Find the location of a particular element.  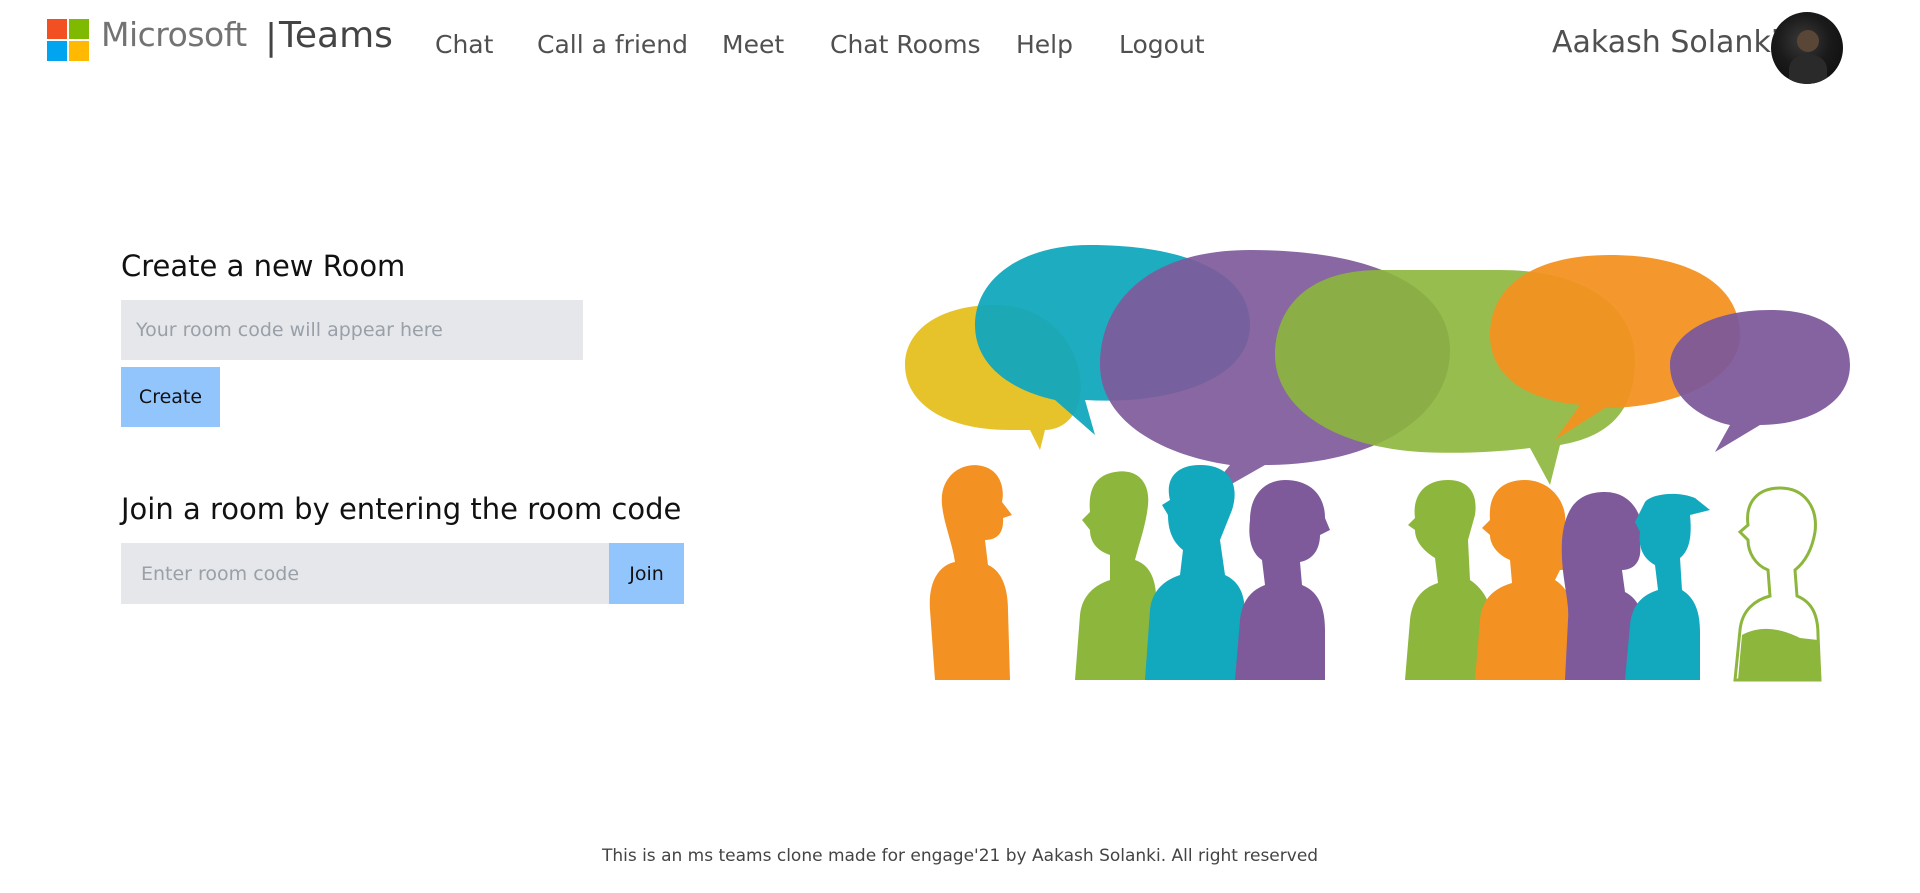

app-name: Teams is located at coordinates (336, 35).